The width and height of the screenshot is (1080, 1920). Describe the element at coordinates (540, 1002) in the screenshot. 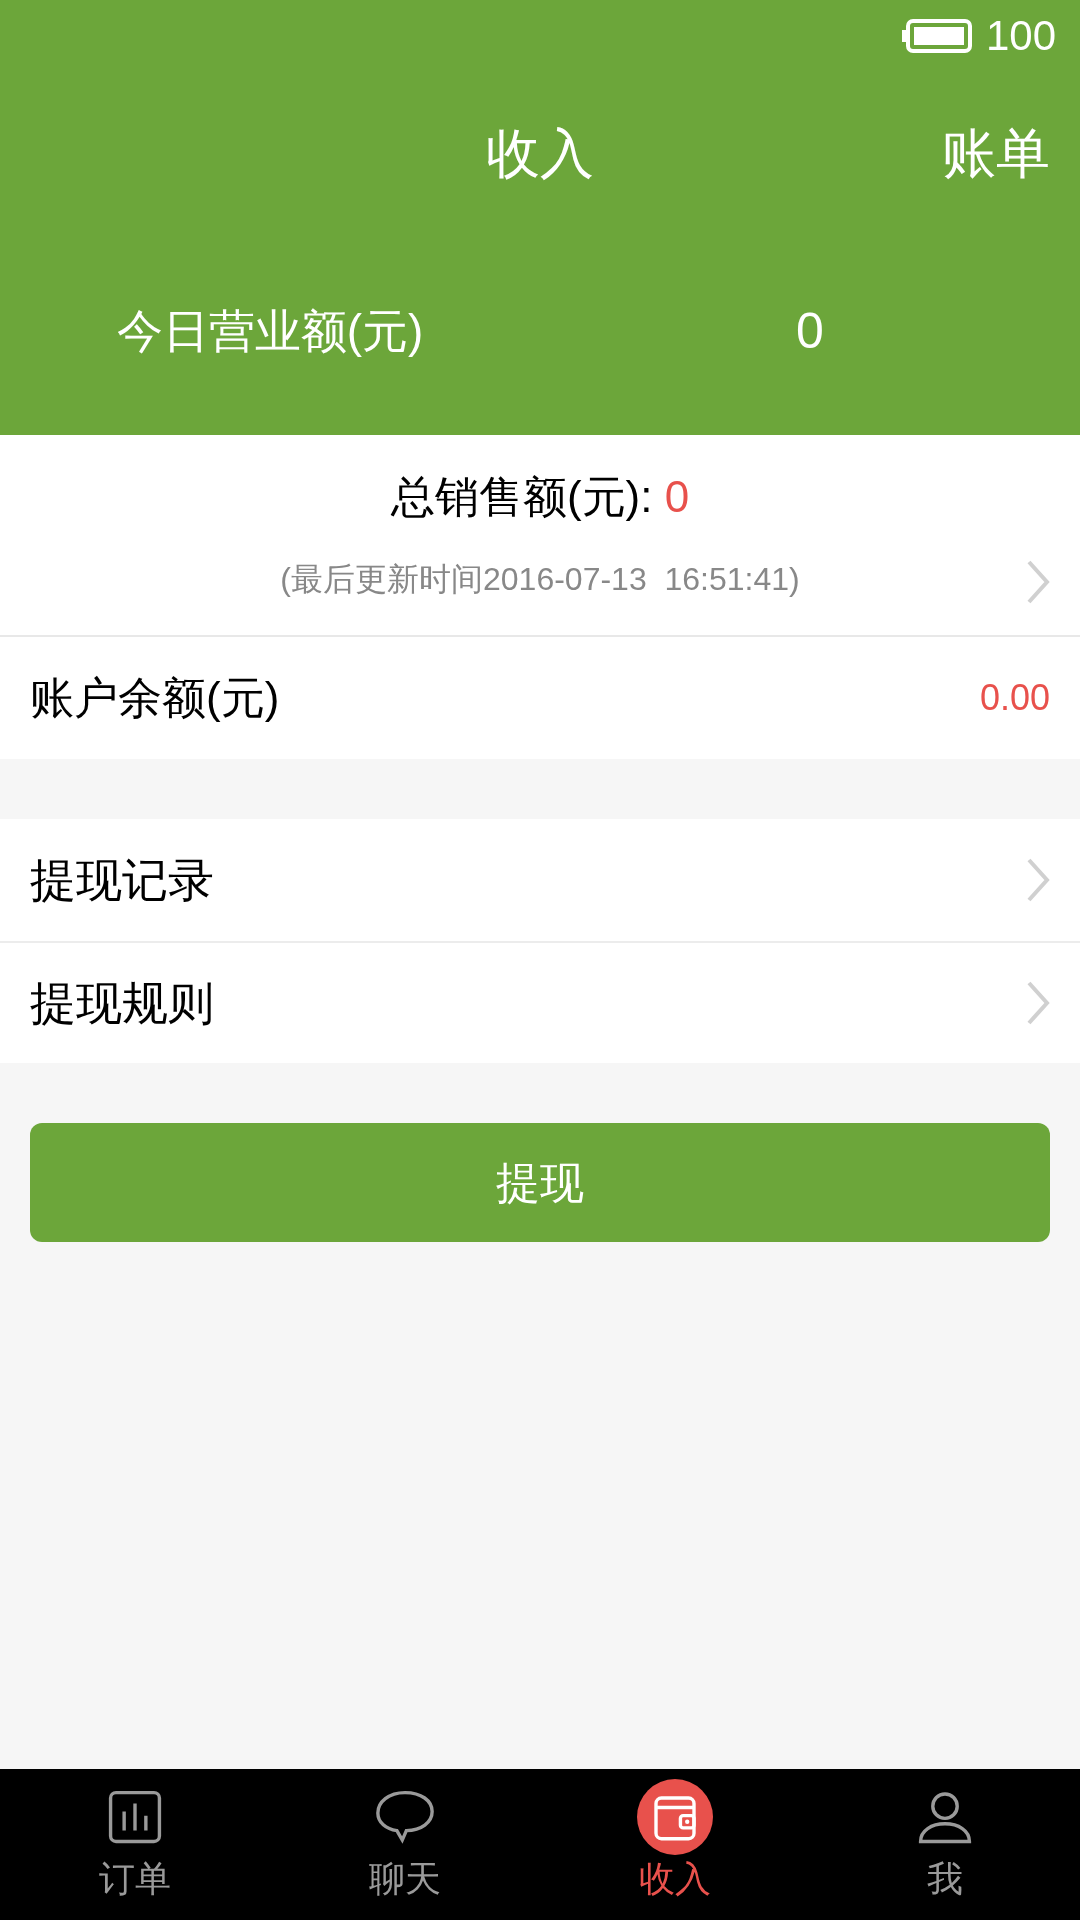

I see `menu-row: 提现规则` at that location.